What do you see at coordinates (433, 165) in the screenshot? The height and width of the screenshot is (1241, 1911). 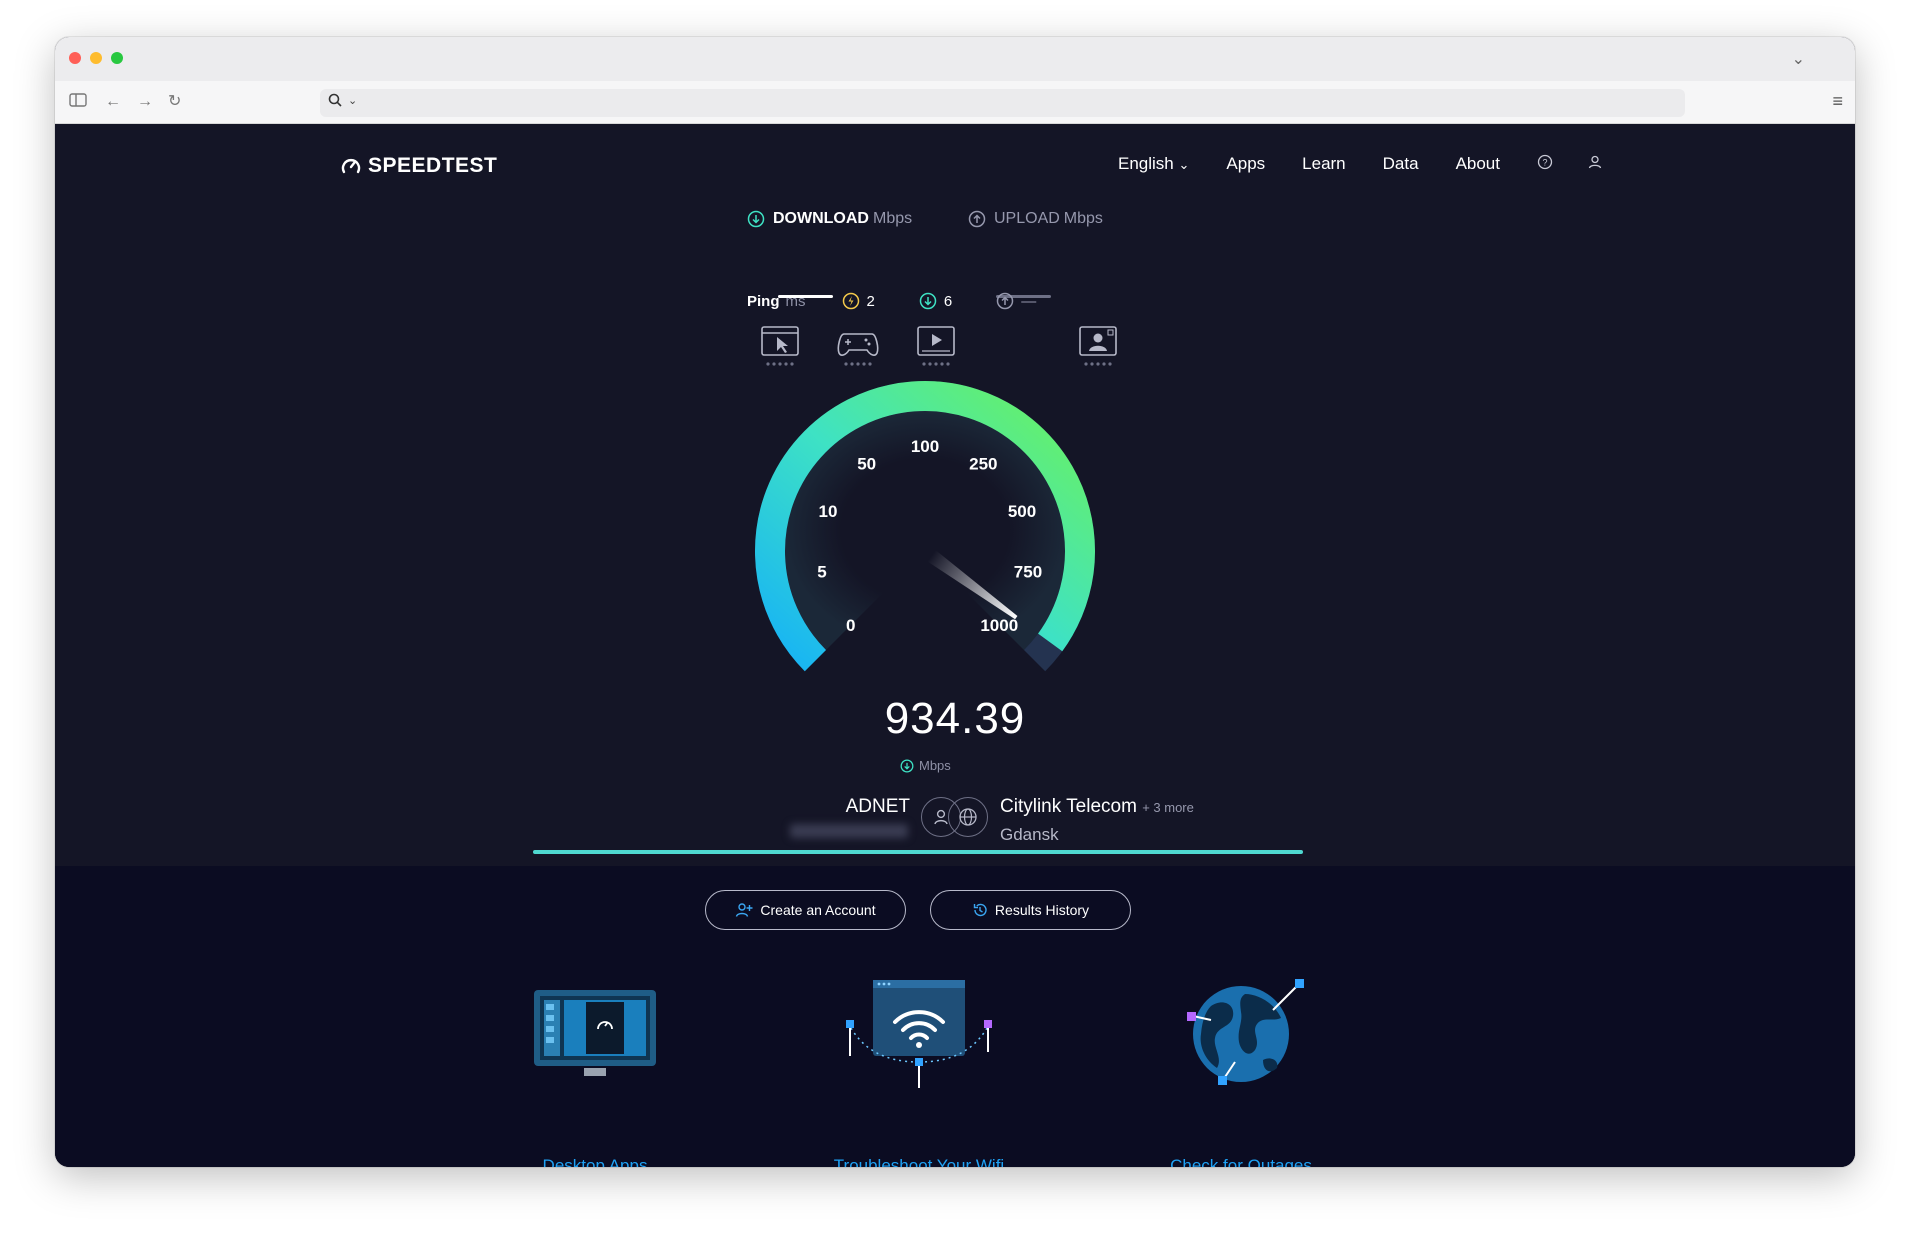 I see `logo-text: SPEEDTEST` at bounding box center [433, 165].